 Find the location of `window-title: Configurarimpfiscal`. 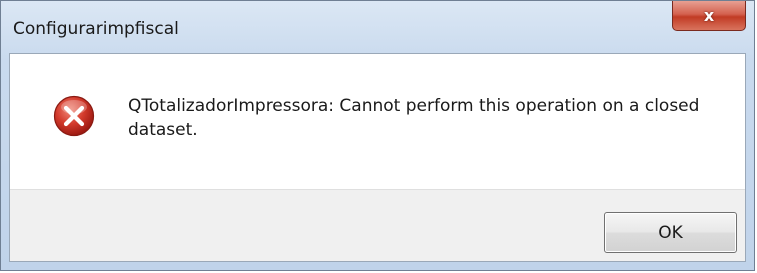

window-title: Configurarimpfiscal is located at coordinates (96, 29).